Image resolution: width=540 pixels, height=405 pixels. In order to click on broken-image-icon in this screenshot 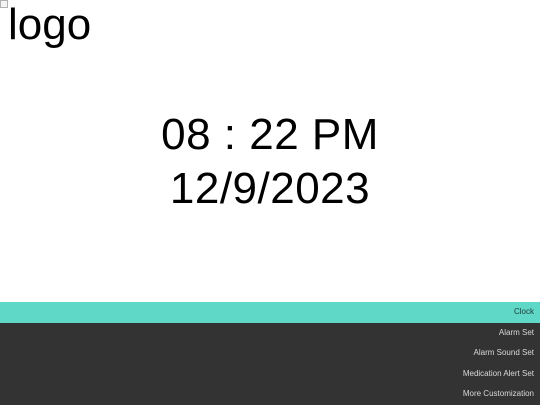, I will do `click(4, 4)`.